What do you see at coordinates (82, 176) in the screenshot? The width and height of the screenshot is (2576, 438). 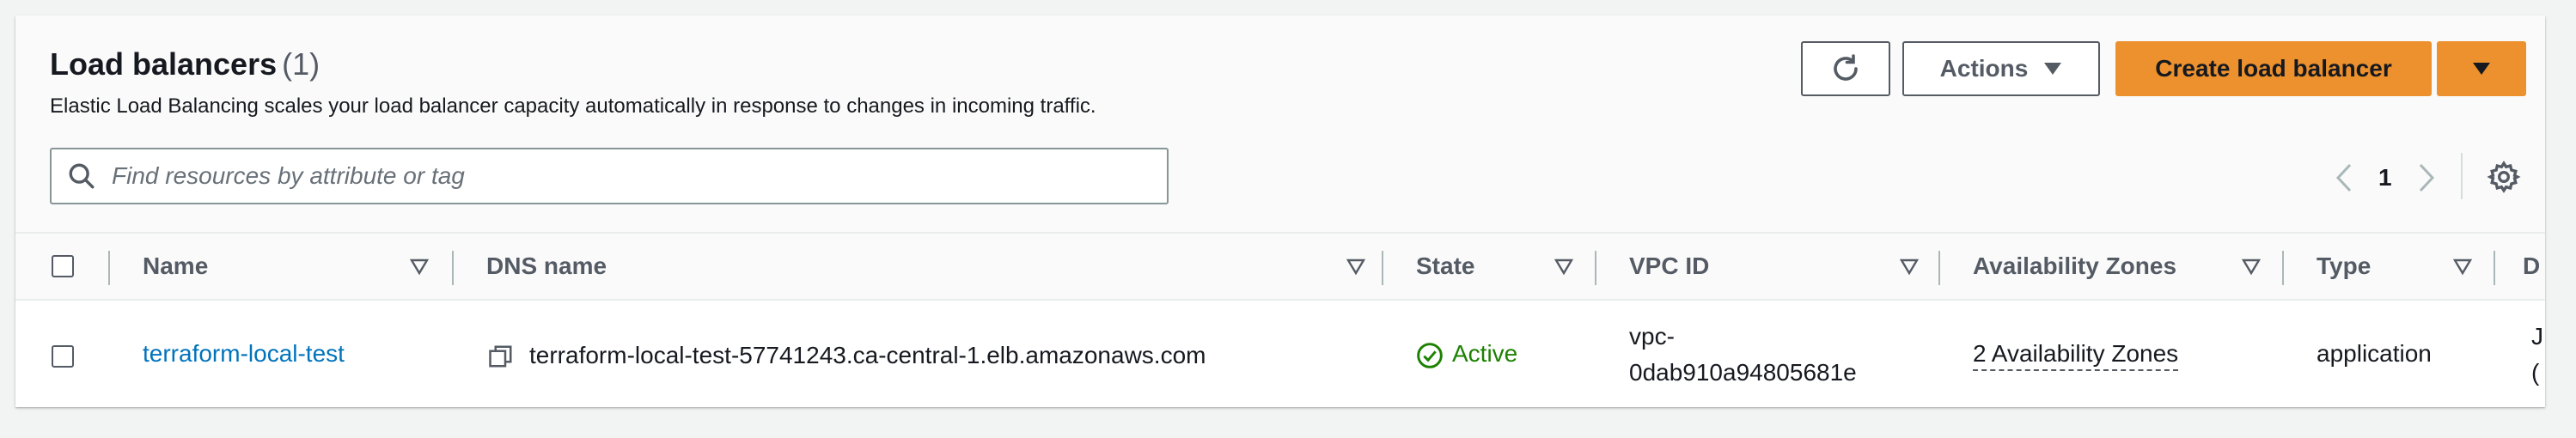 I see `search-icon` at bounding box center [82, 176].